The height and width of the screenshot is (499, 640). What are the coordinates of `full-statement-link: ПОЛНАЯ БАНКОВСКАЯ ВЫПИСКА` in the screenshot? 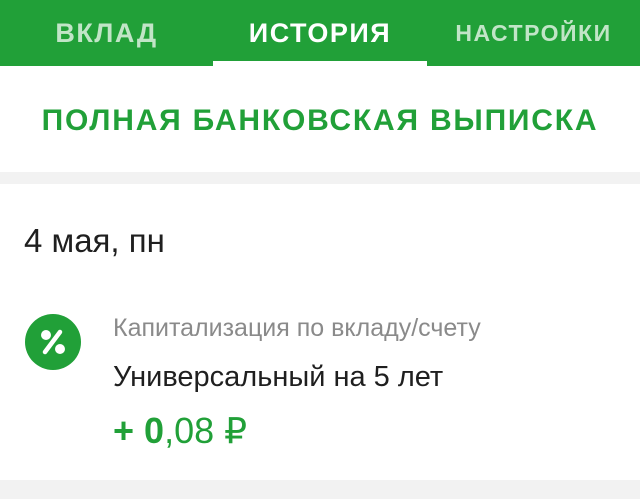 It's located at (320, 121).